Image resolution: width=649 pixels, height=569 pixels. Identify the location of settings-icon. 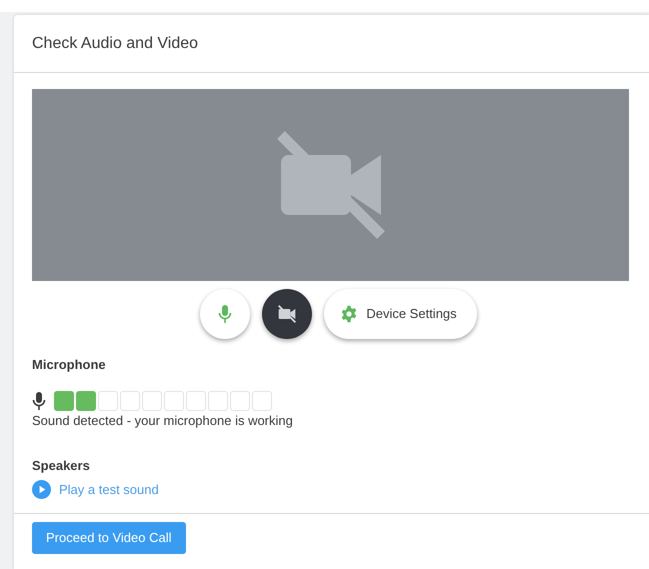
(349, 314).